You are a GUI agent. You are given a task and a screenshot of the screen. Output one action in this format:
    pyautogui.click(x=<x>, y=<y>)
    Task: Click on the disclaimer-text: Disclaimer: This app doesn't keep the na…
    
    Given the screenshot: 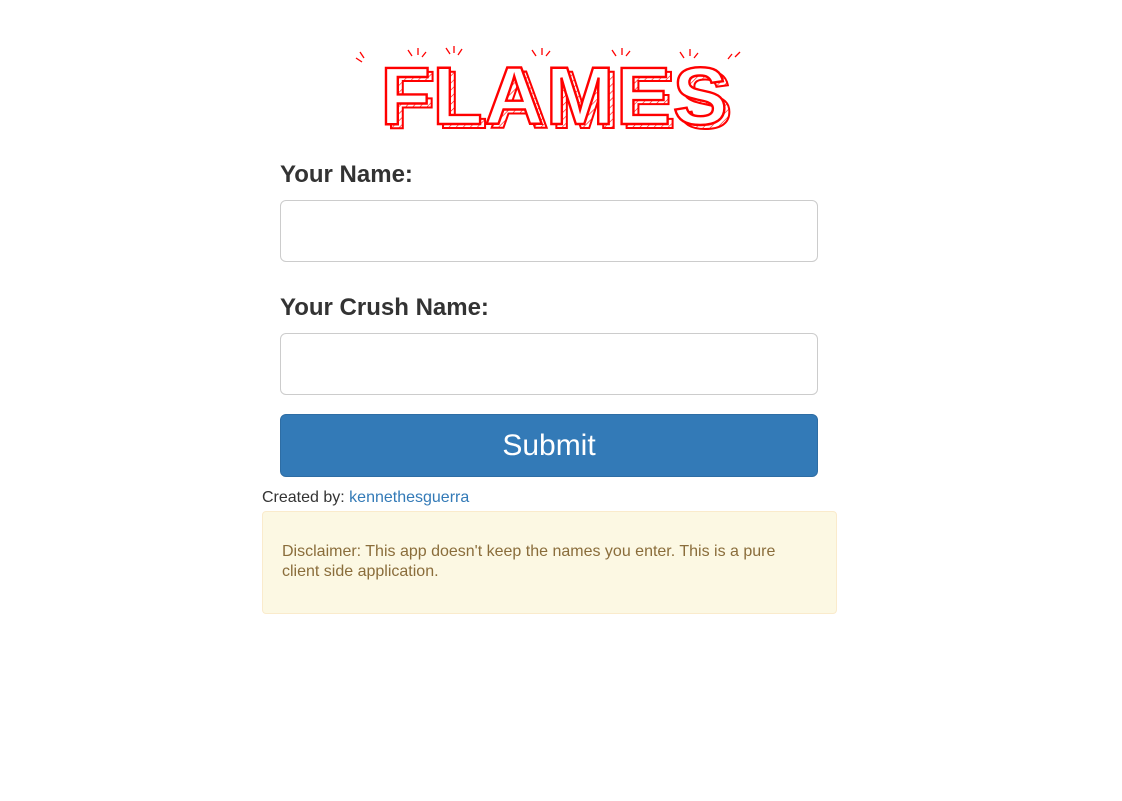 What is the action you would take?
    pyautogui.click(x=529, y=561)
    